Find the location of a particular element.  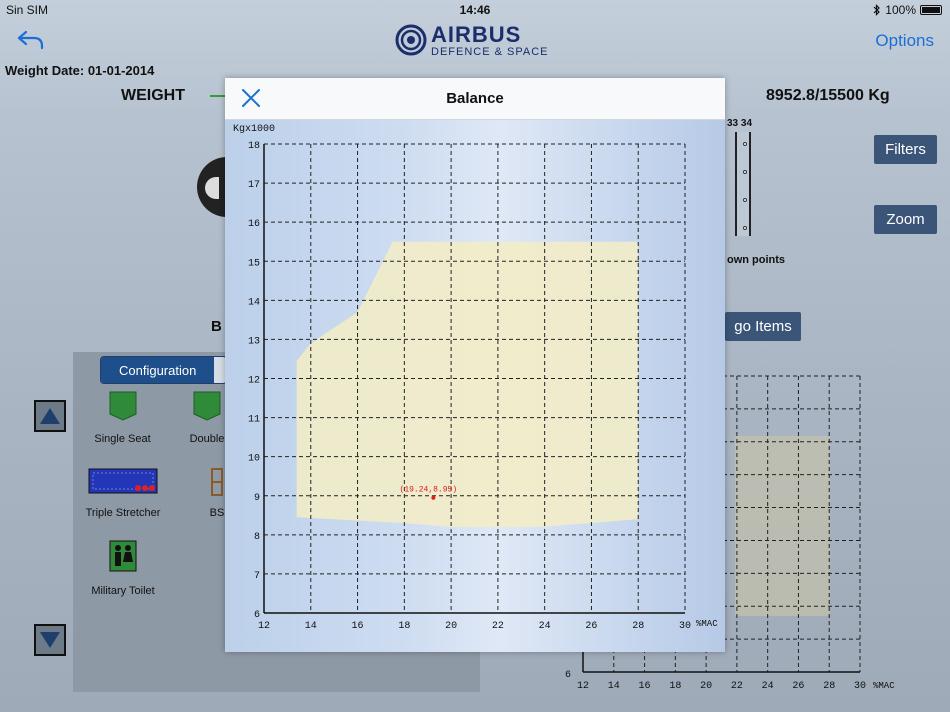

triangle-up-icon is located at coordinates (50, 416).